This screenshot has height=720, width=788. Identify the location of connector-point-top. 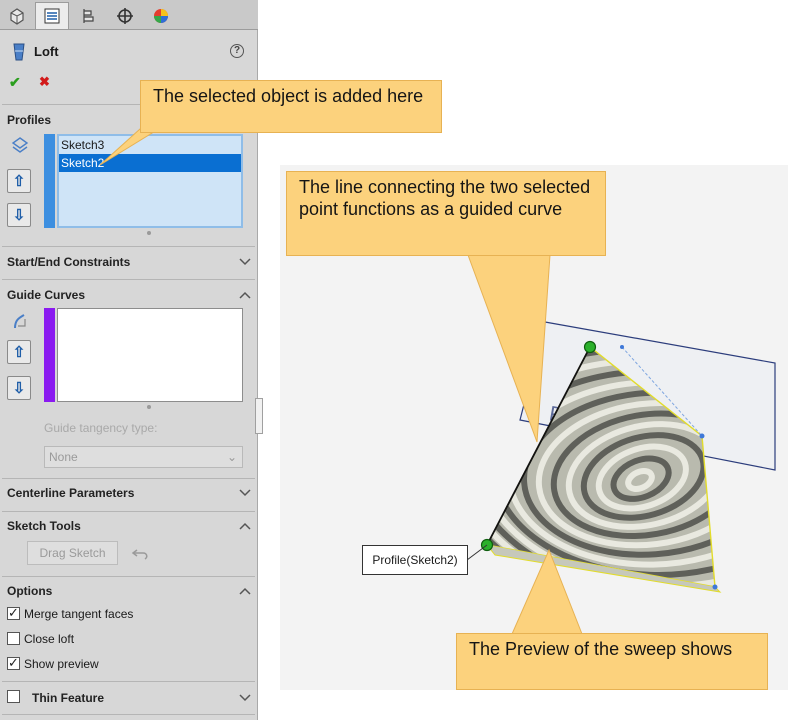
(590, 347).